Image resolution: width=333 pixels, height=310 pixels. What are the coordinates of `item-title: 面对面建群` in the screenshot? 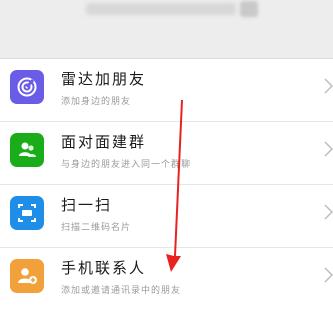 It's located at (104, 142).